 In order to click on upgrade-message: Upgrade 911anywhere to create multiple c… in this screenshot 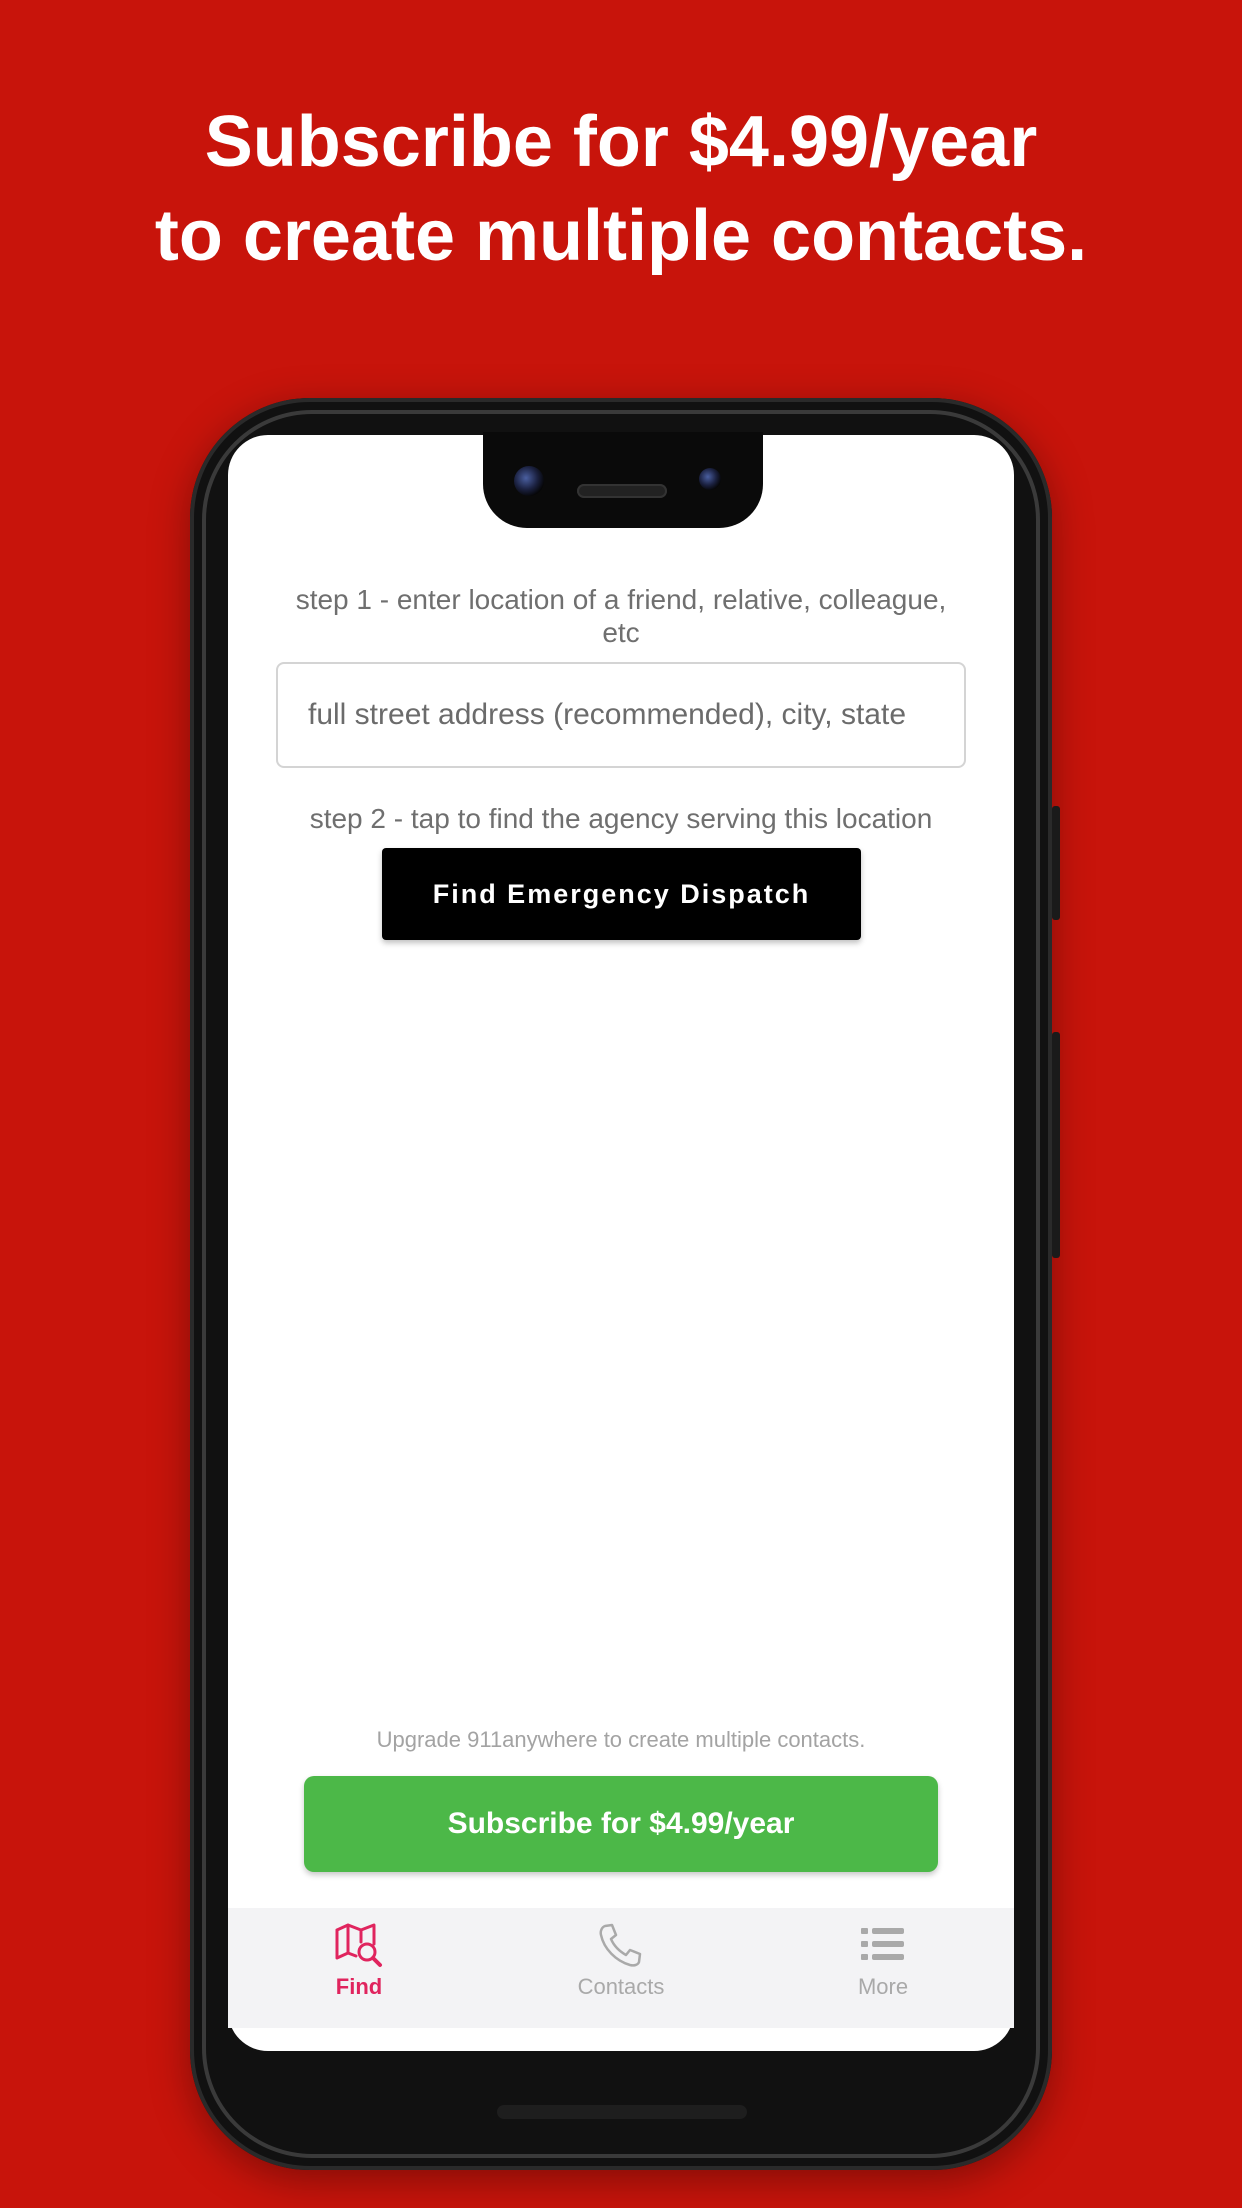, I will do `click(621, 1739)`.